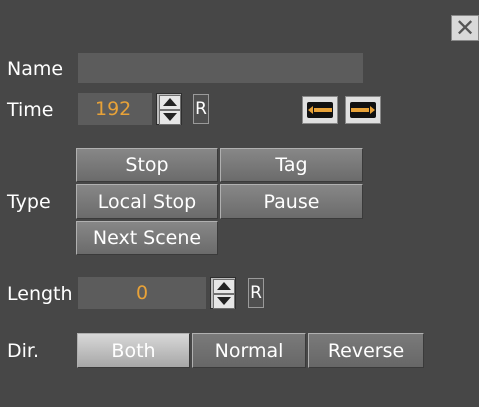 Image resolution: width=485 pixels, height=407 pixels. I want to click on name-field, so click(220, 68).